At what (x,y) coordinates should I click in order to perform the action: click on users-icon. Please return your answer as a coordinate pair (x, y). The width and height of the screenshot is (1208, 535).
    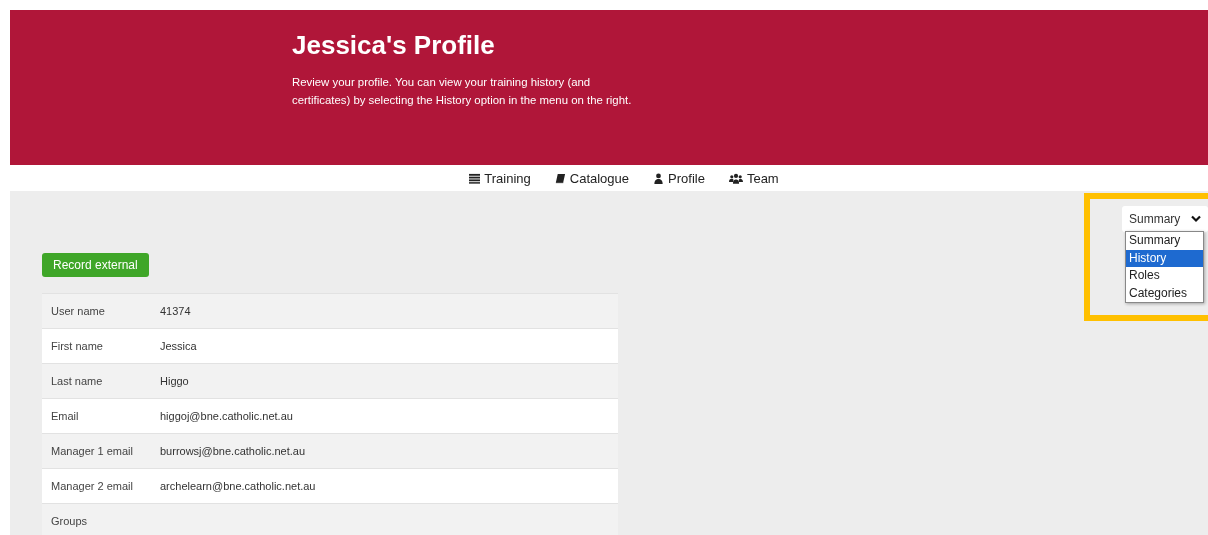
    Looking at the image, I should click on (735, 178).